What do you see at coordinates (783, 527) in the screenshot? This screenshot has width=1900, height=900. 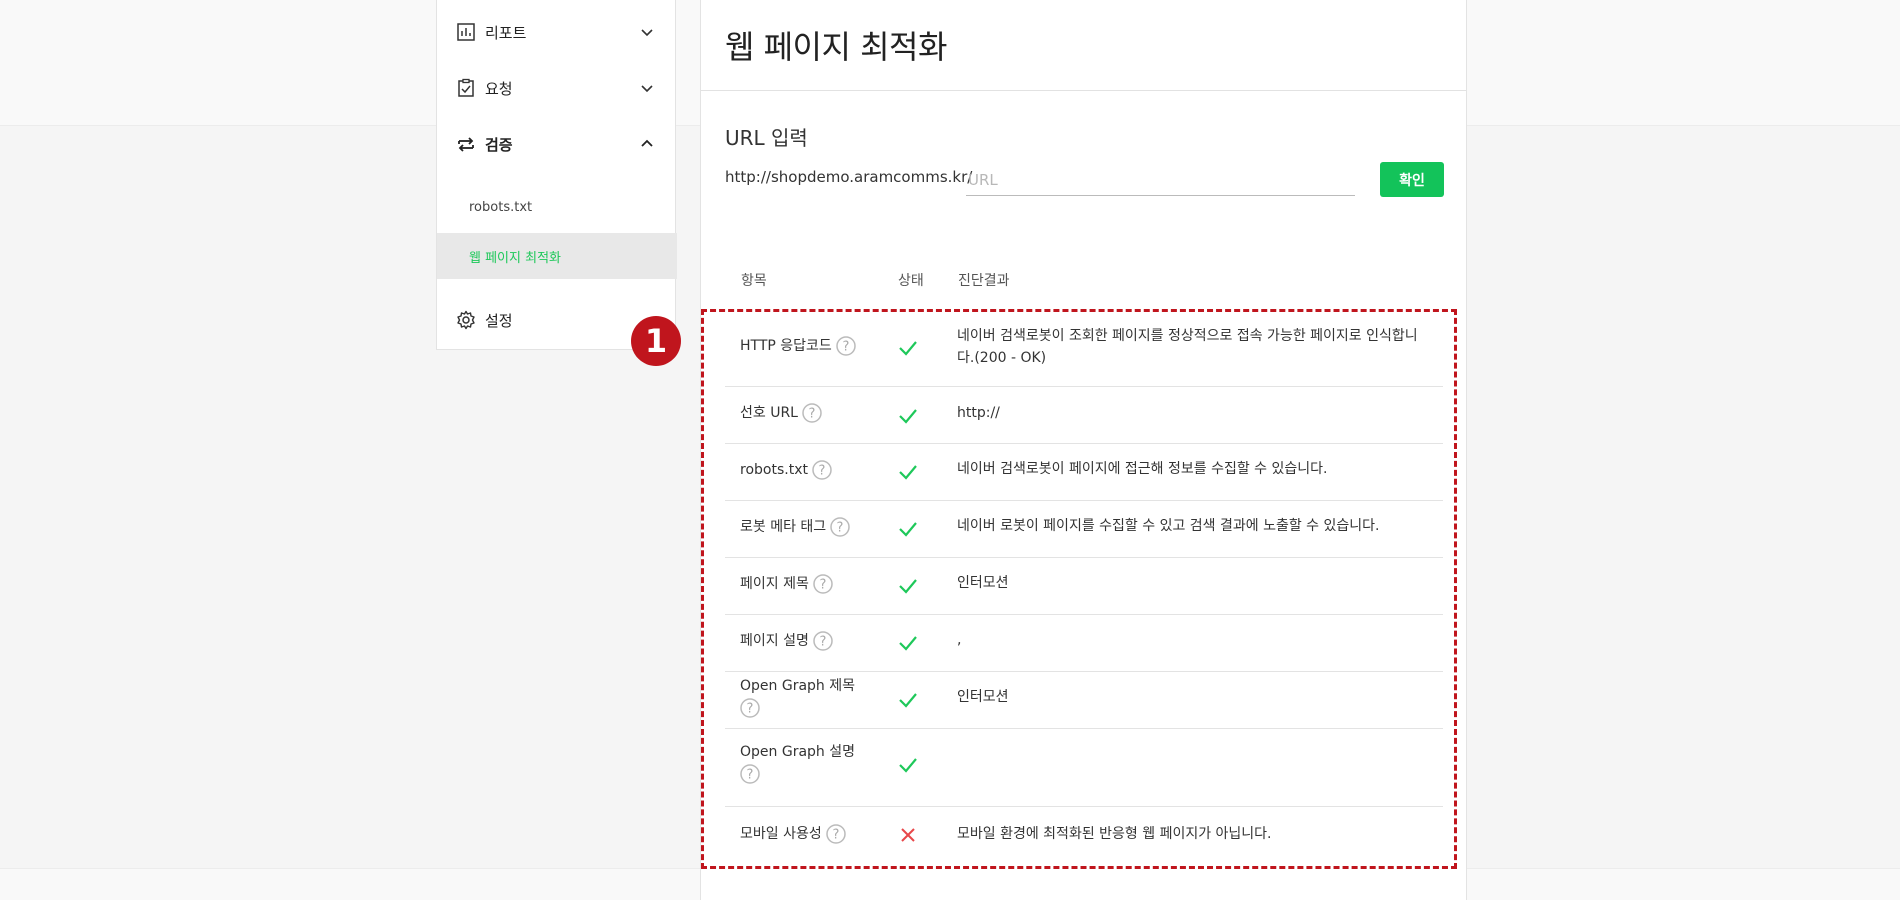 I see `row-item-label: 로봇 메타 태그` at bounding box center [783, 527].